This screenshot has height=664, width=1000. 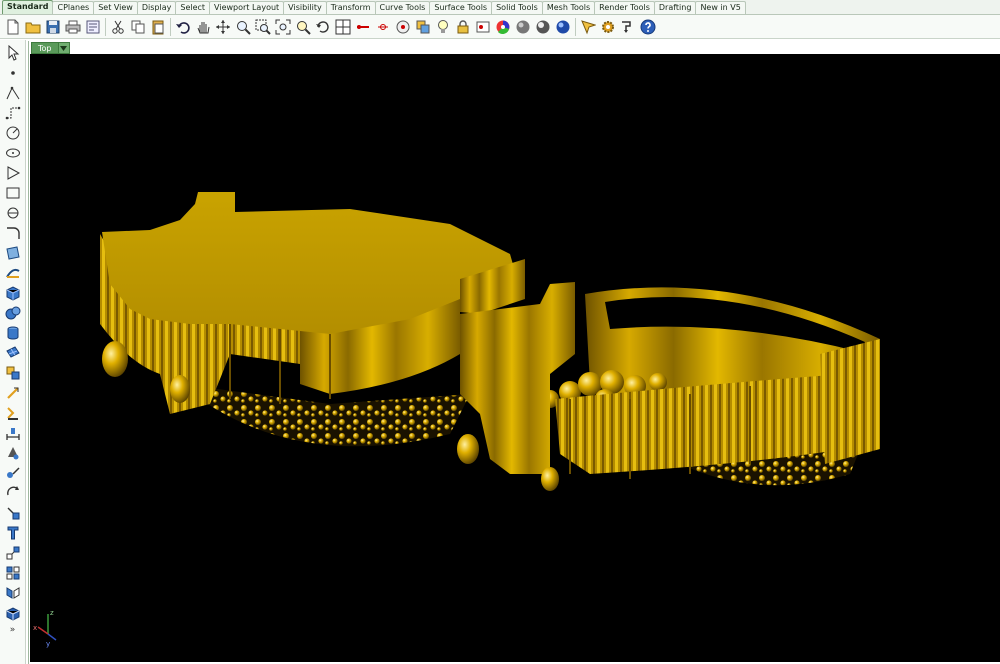 What do you see at coordinates (13, 153) in the screenshot?
I see `ellipse-icon` at bounding box center [13, 153].